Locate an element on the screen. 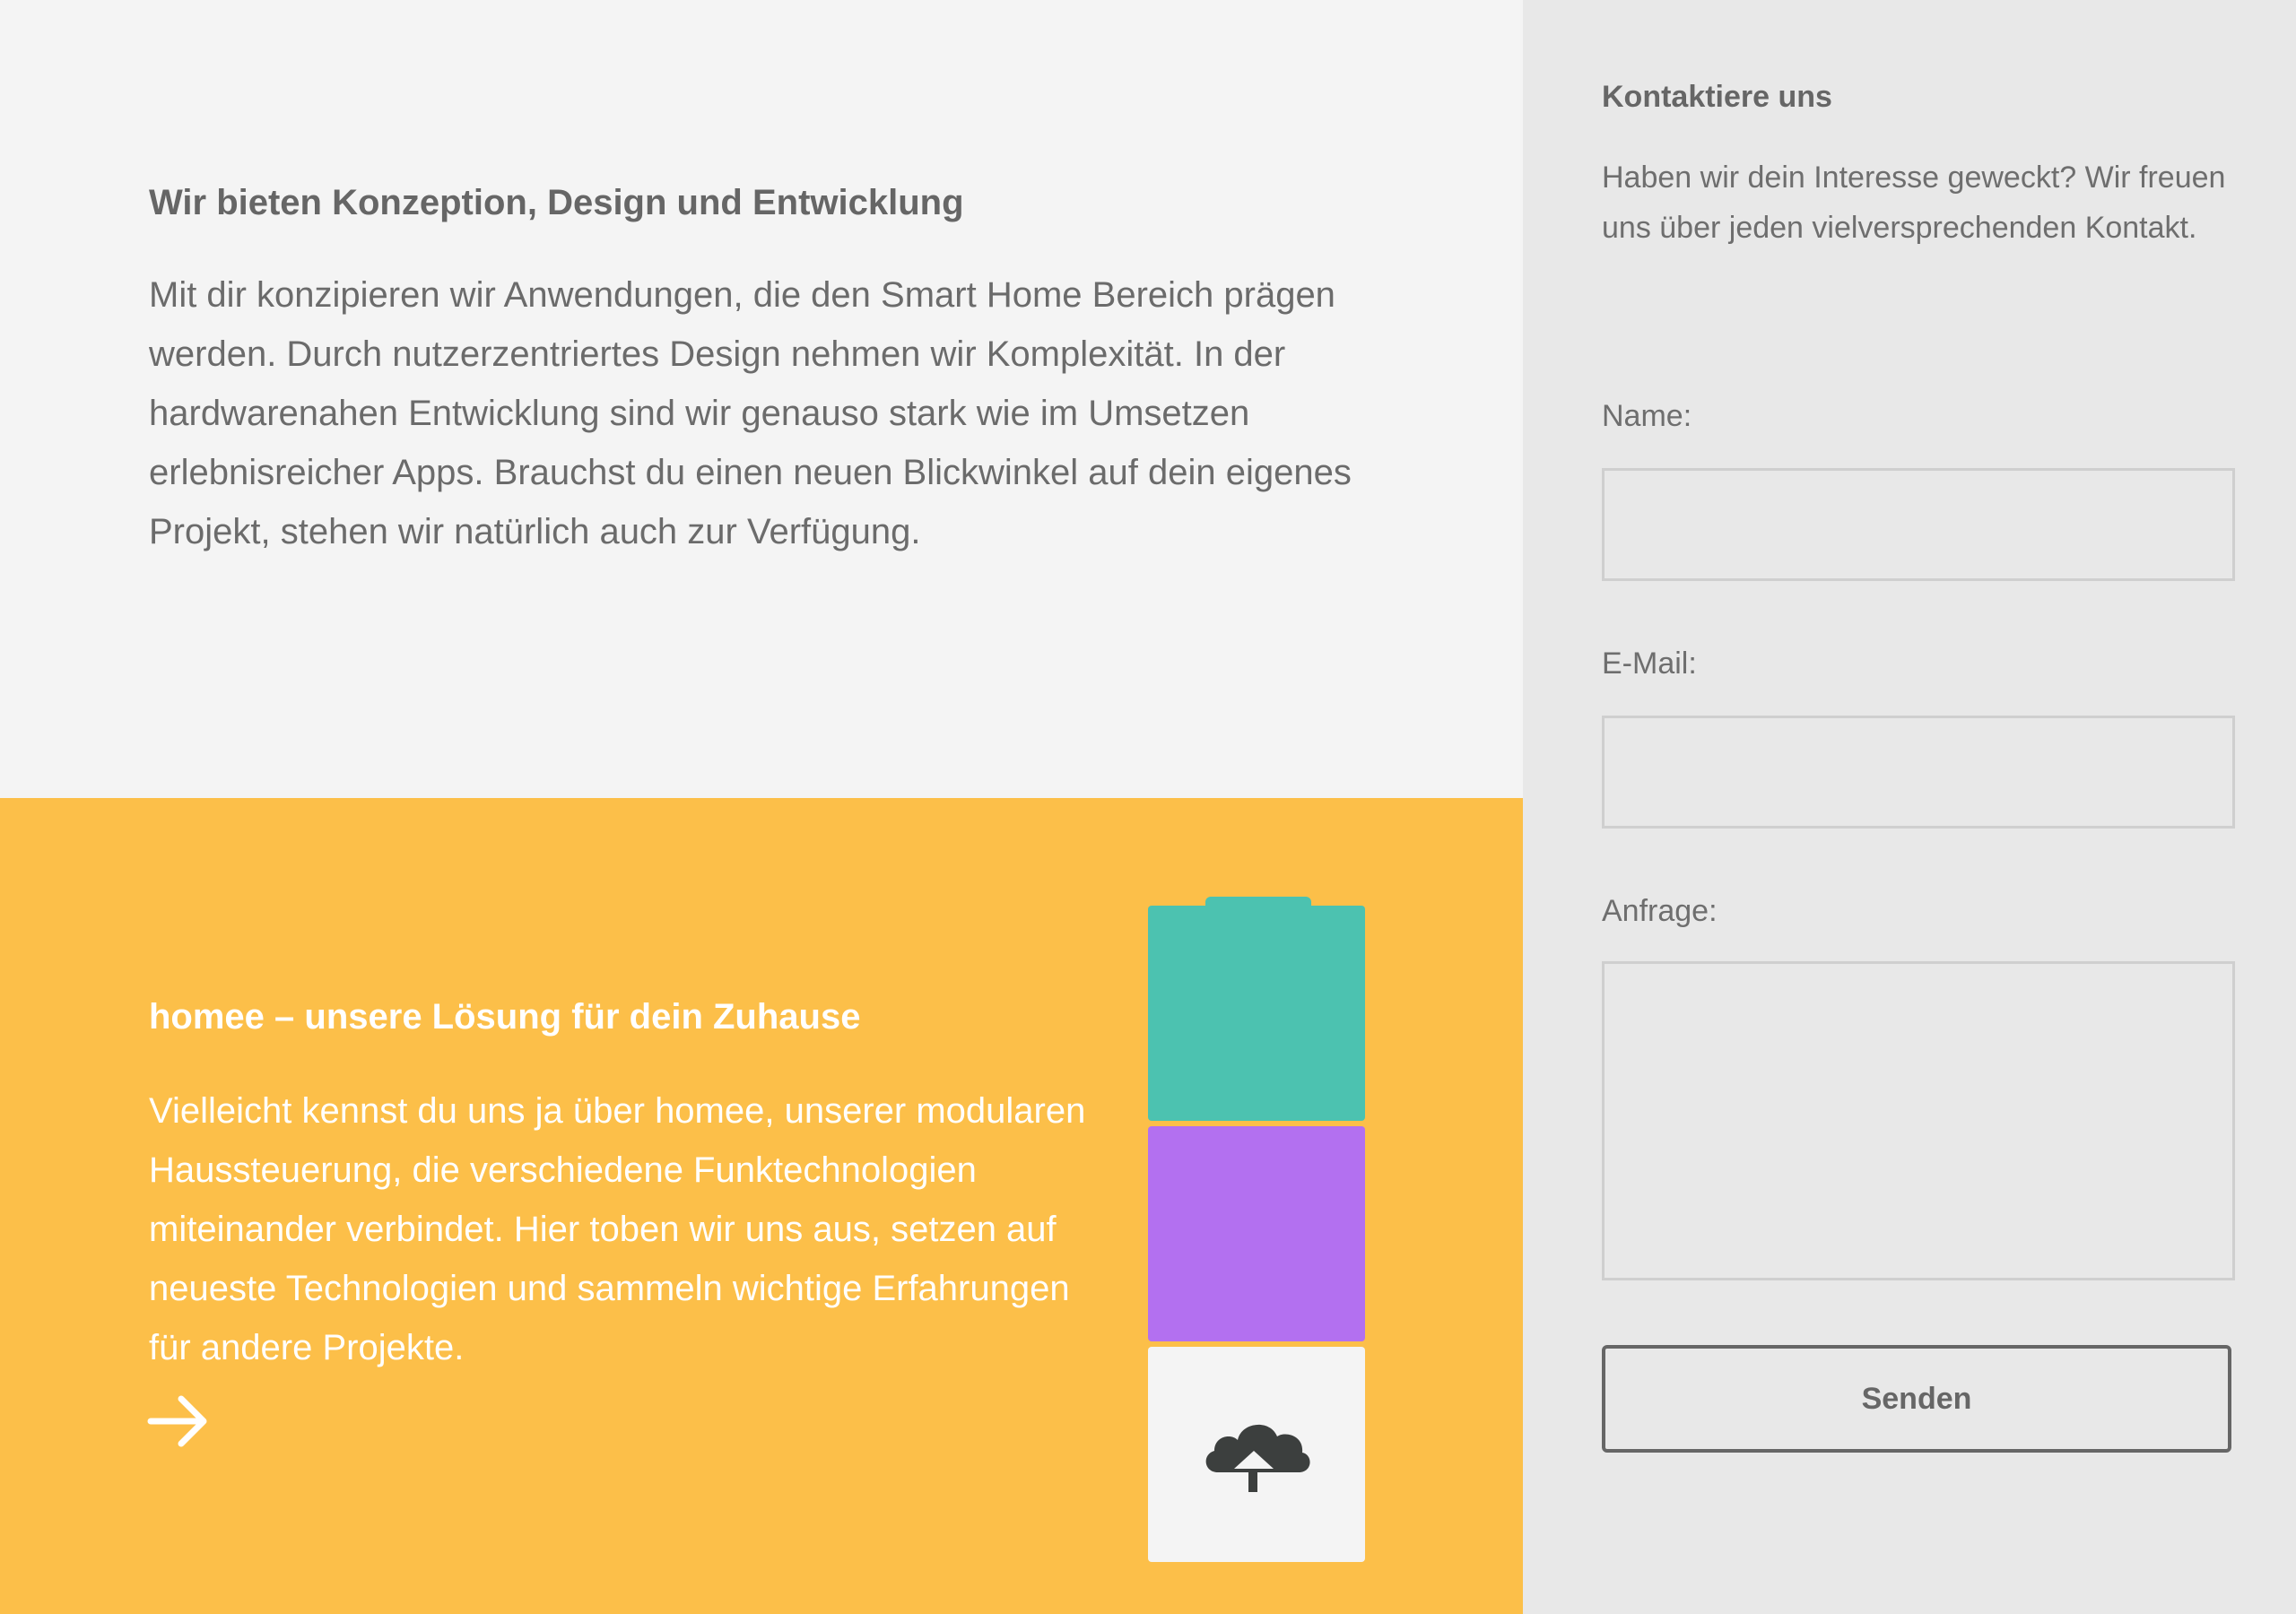 This screenshot has height=1614, width=2296. email-field is located at coordinates (1918, 772).